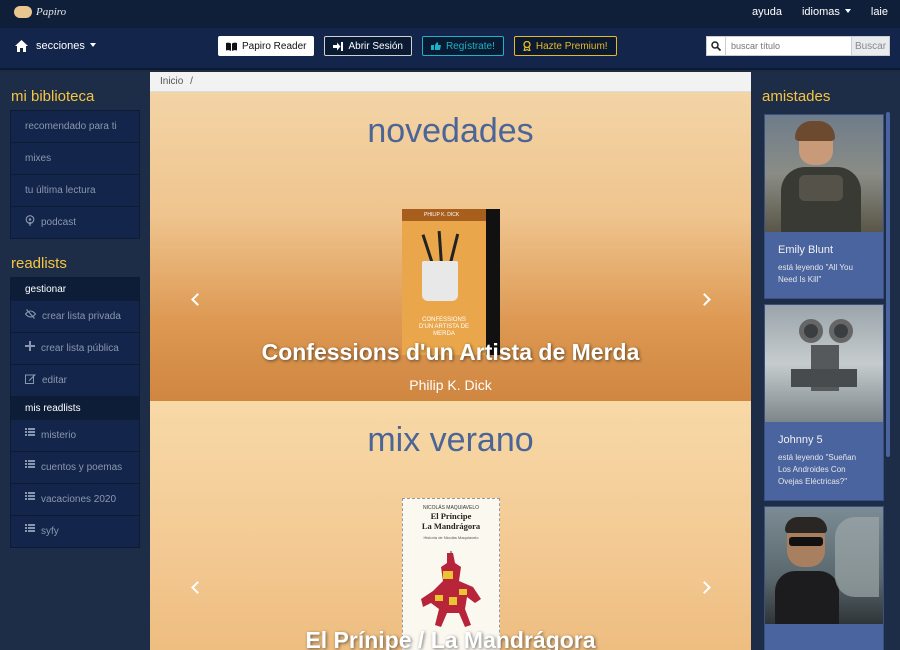 This screenshot has height=650, width=900. What do you see at coordinates (66, 46) in the screenshot?
I see `sections-label: secciones` at bounding box center [66, 46].